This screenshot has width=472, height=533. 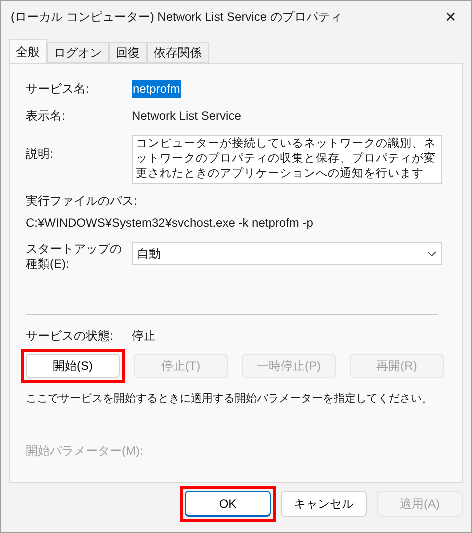 What do you see at coordinates (128, 52) in the screenshot?
I see `tab: 回復` at bounding box center [128, 52].